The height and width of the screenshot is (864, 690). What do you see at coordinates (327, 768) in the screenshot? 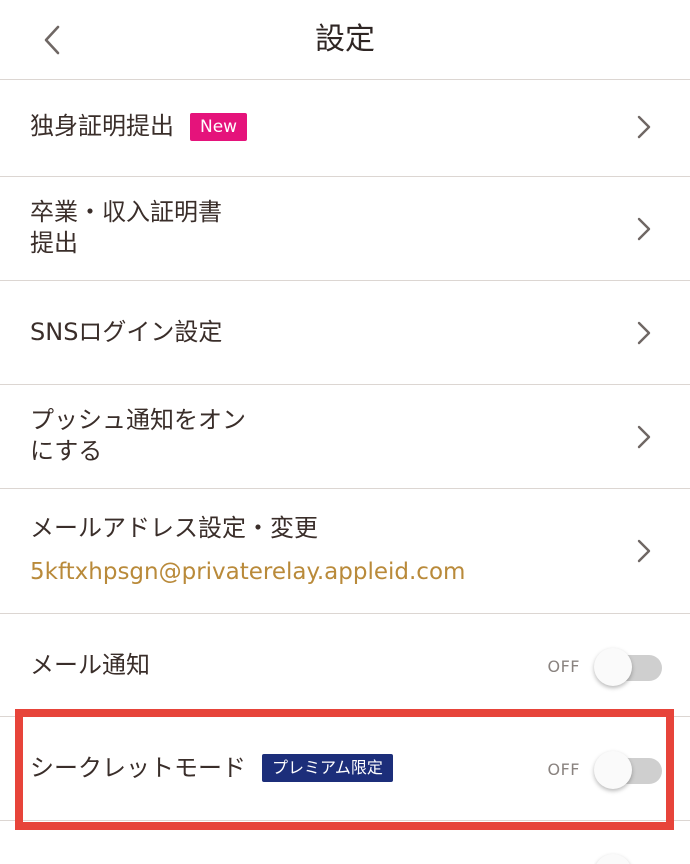
I see `premium-only-badge: プレミアム限定` at bounding box center [327, 768].